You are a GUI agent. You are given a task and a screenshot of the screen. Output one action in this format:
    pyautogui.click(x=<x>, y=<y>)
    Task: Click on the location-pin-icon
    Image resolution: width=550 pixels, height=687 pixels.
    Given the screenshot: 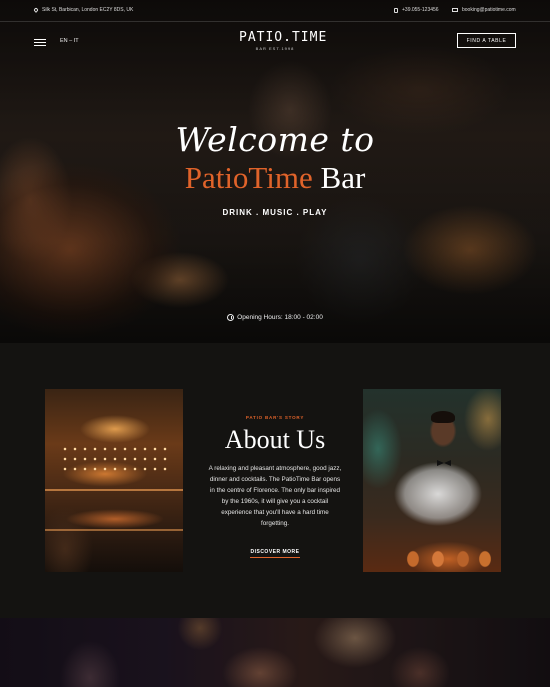 What is the action you would take?
    pyautogui.click(x=36, y=10)
    